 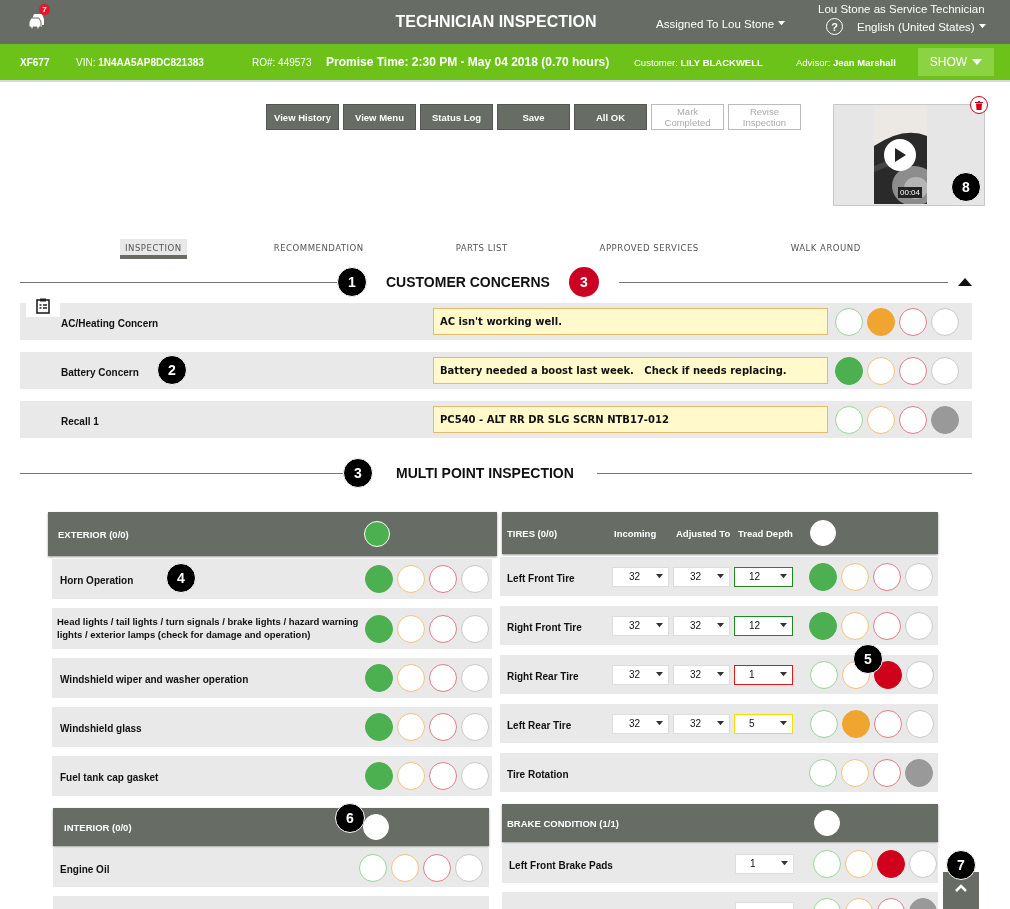 What do you see at coordinates (468, 62) in the screenshot?
I see `promise-time: Promise Time: 2:30 PM - May 04 2018 (0.70 hours)` at bounding box center [468, 62].